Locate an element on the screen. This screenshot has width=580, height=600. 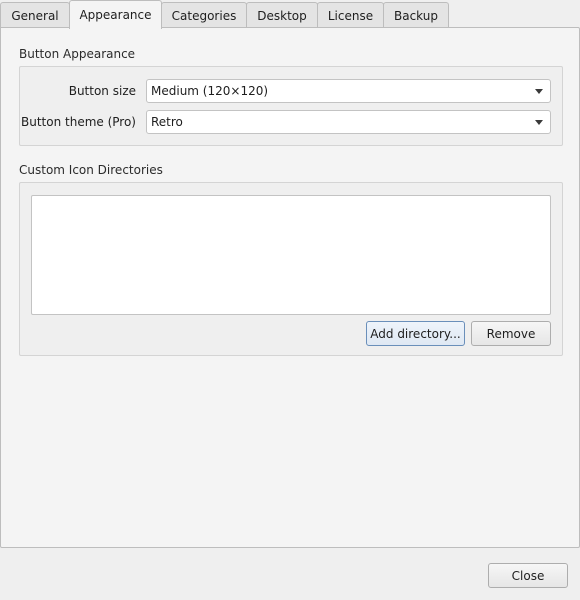
tab-general: General is located at coordinates (35, 15).